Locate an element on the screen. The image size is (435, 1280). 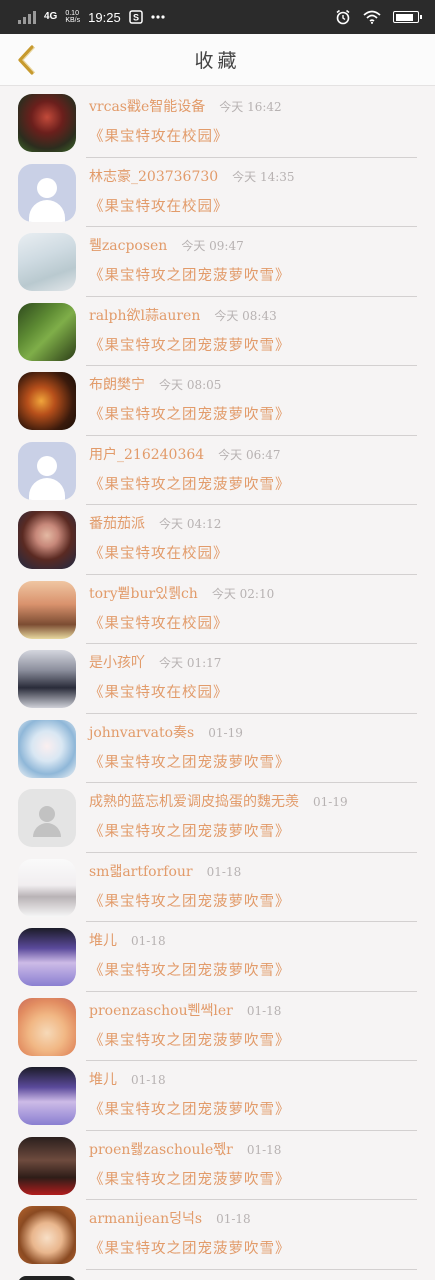
user-name: vrcas戳e智能设备 is located at coordinates (147, 106).